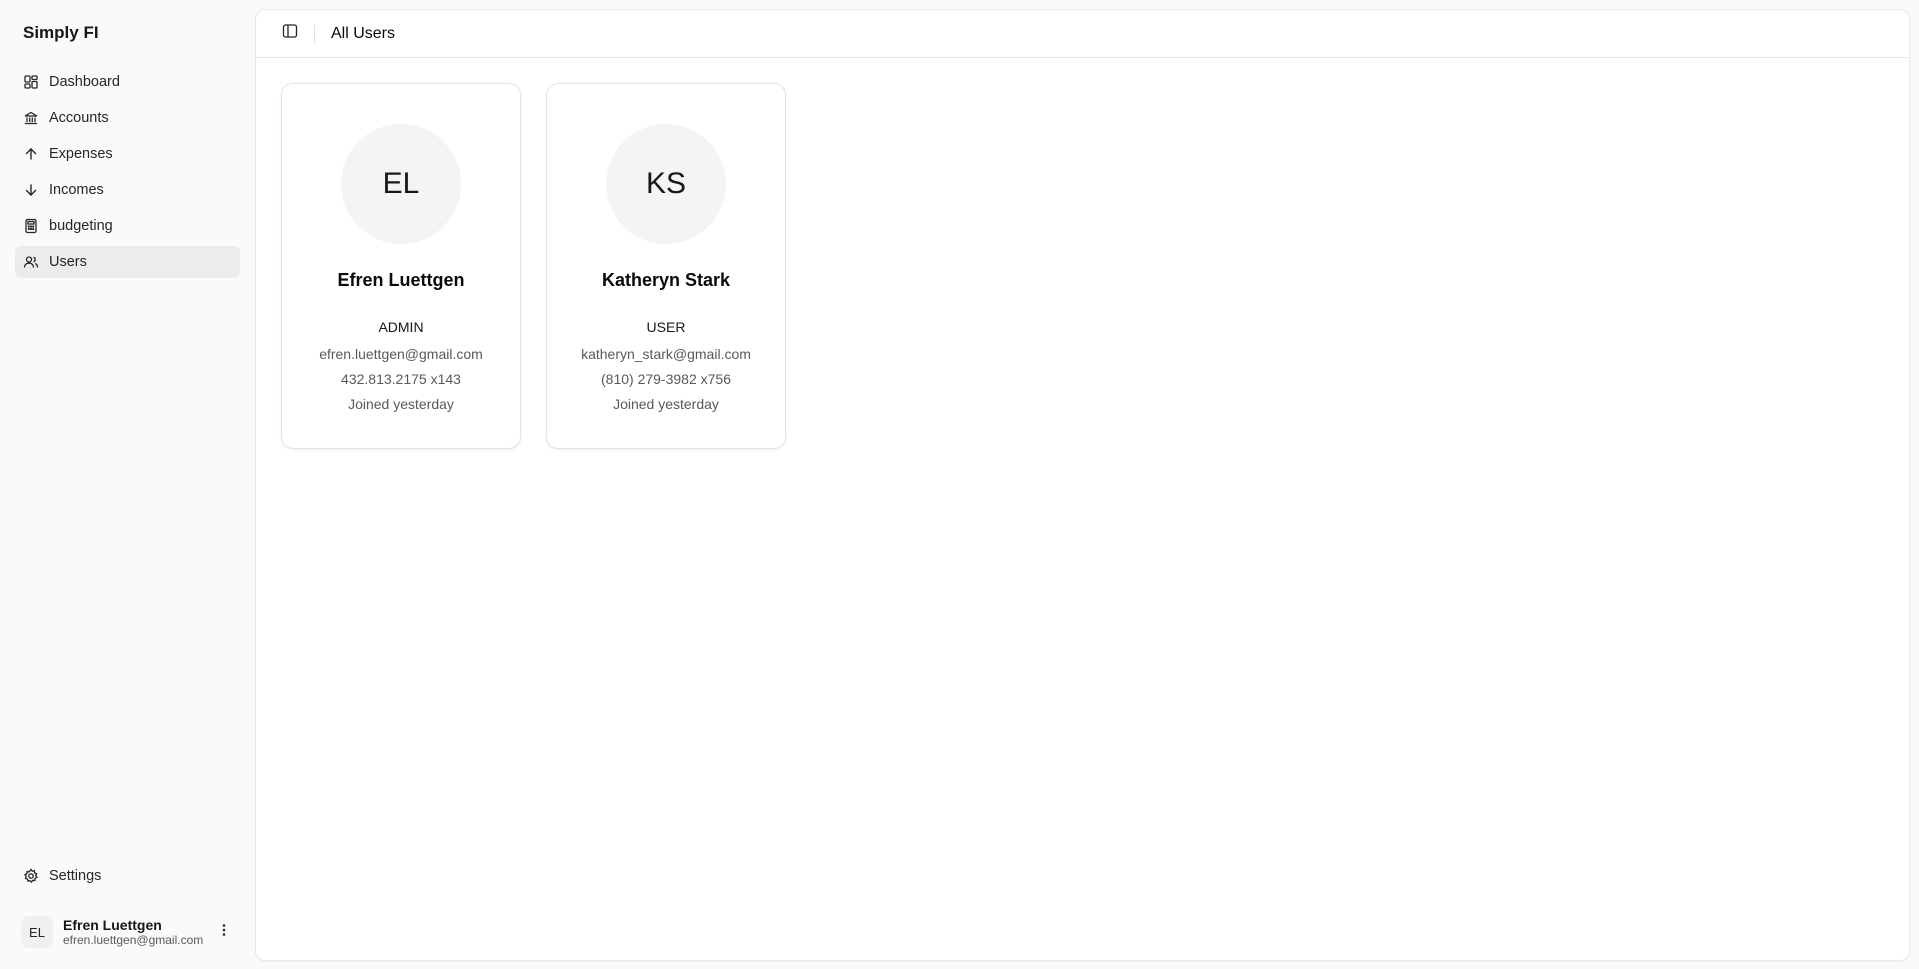  Describe the element at coordinates (61, 32) in the screenshot. I see `app-title: Simply FI` at that location.